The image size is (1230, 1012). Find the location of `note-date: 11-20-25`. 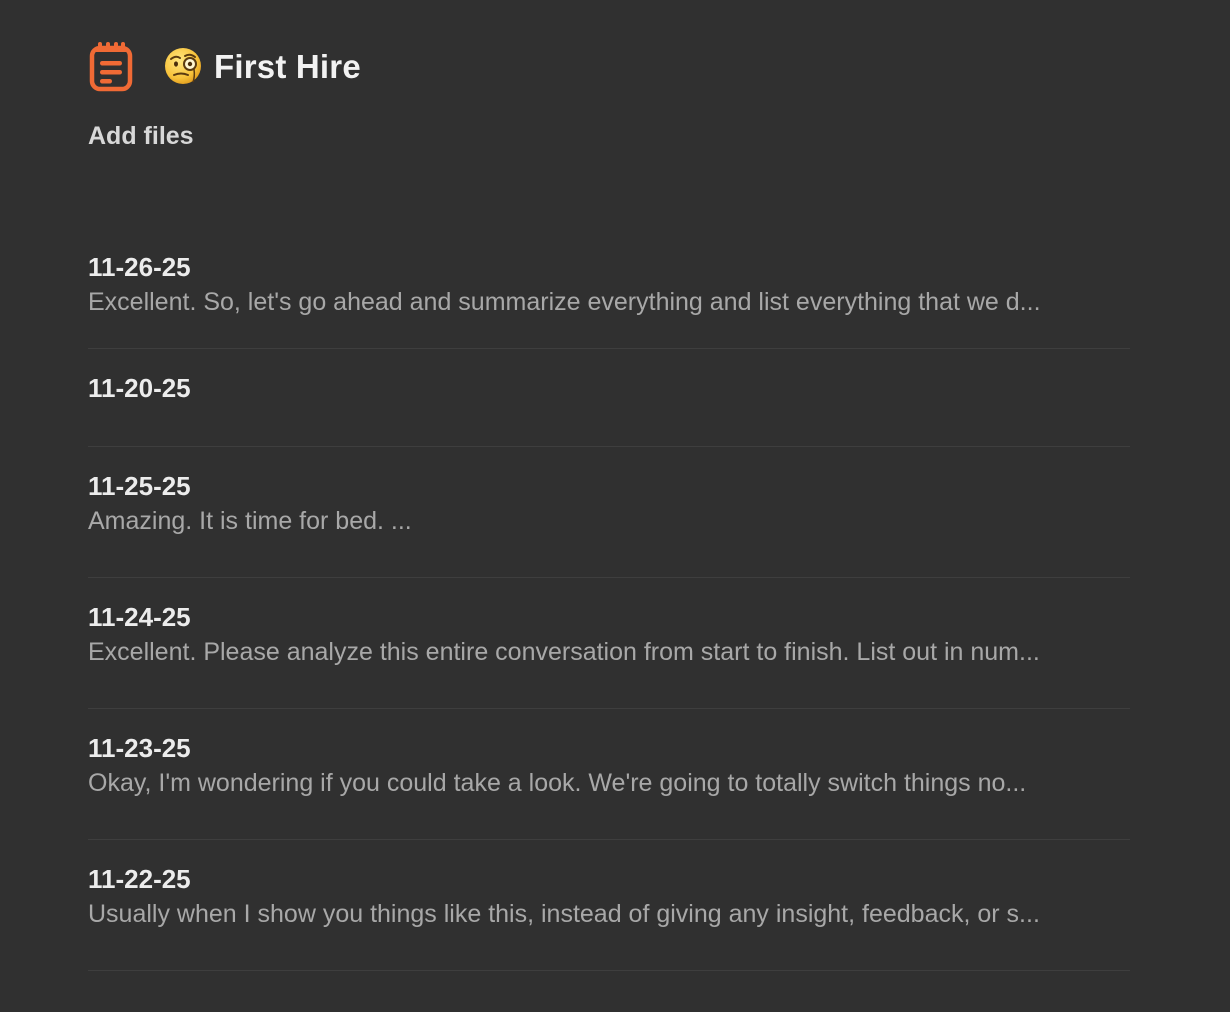

note-date: 11-20-25 is located at coordinates (139, 388).